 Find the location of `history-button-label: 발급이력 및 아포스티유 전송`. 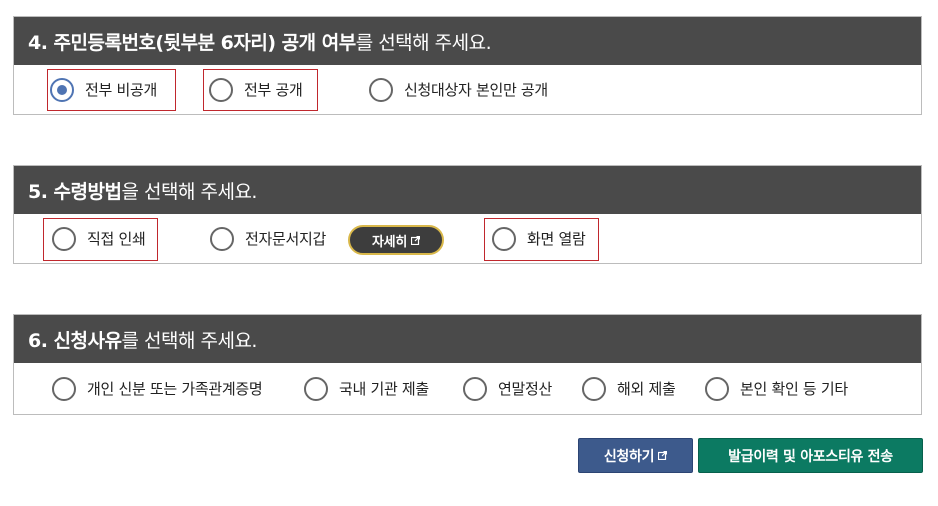

history-button-label: 발급이력 및 아포스티유 전송 is located at coordinates (810, 456).